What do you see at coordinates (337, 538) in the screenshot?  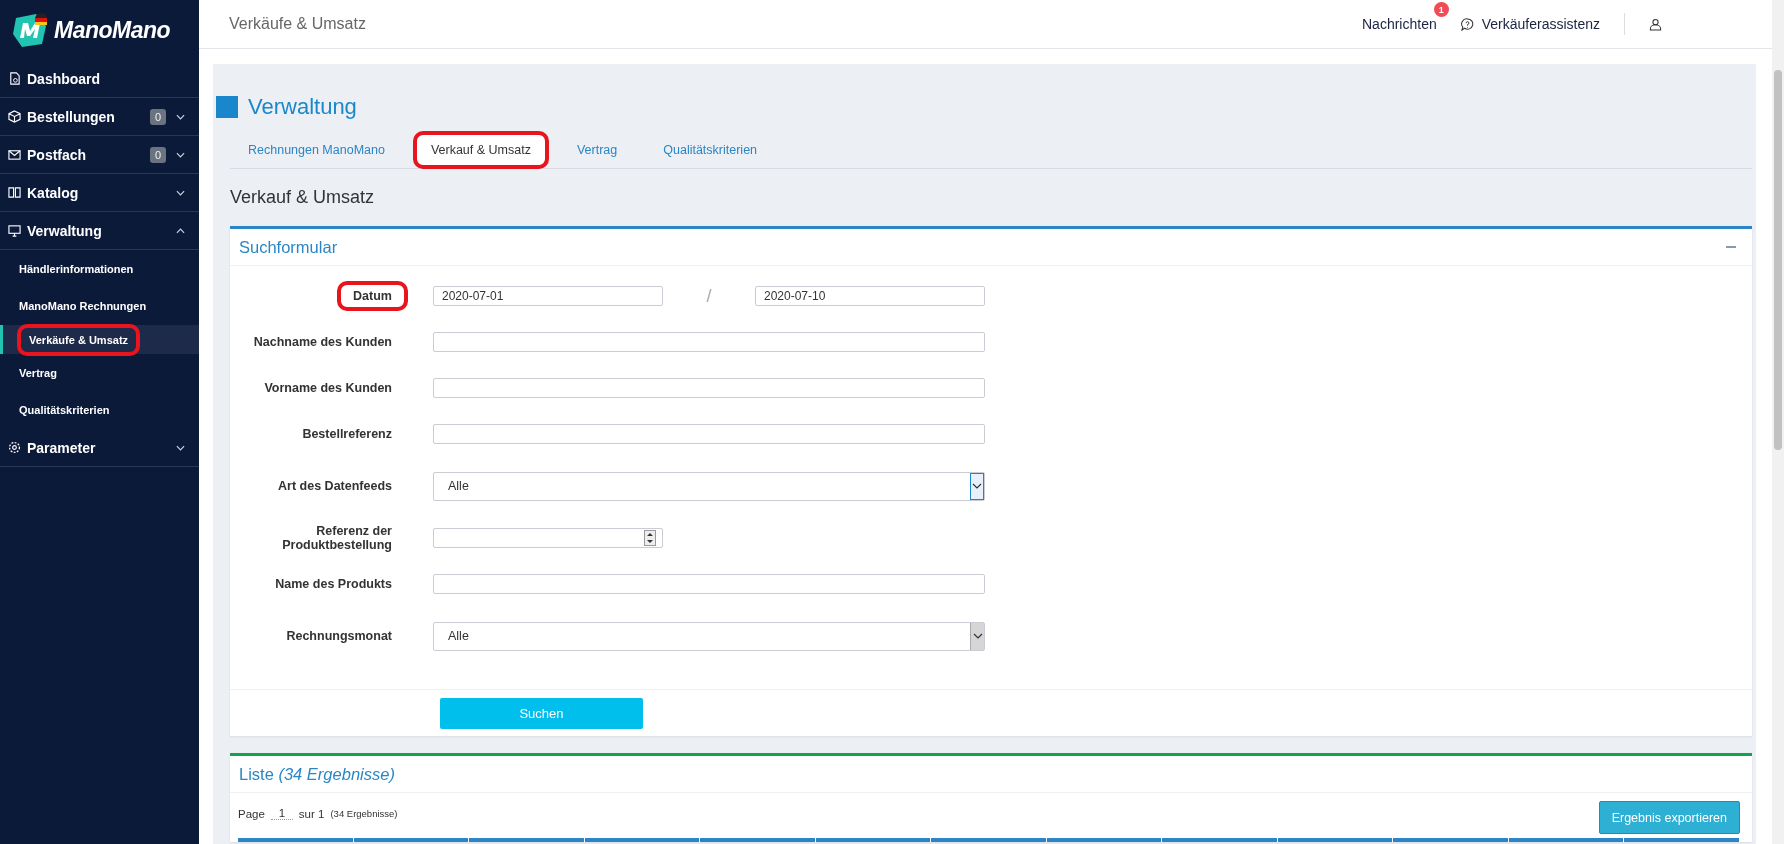 I see `field-label: Referenz der Produktbestellung` at bounding box center [337, 538].